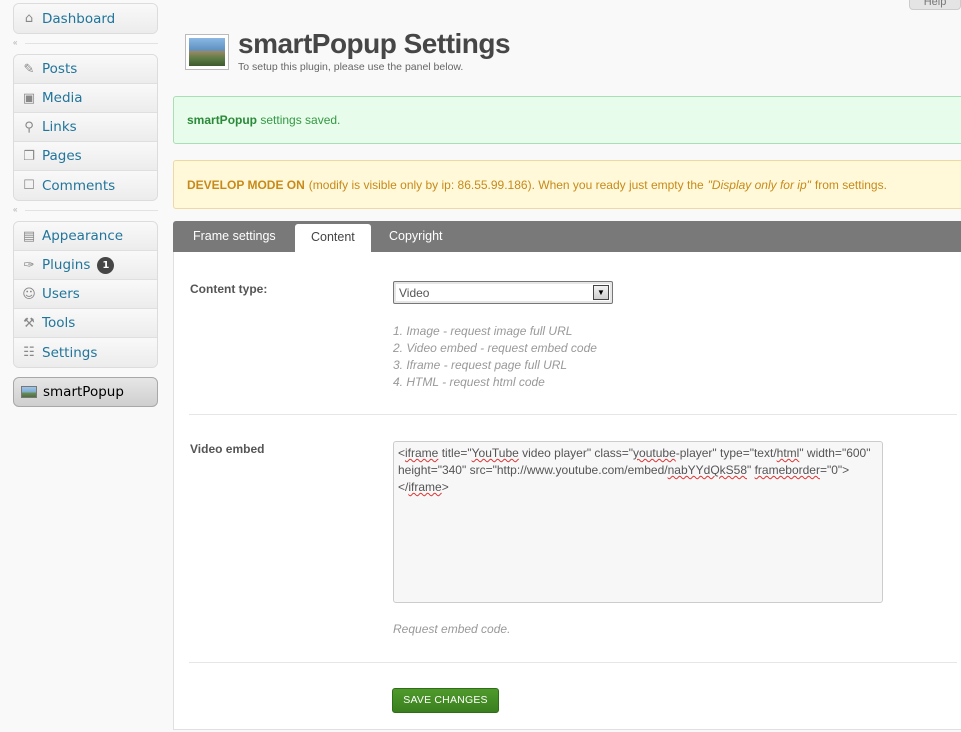 The image size is (961, 732). Describe the element at coordinates (85, 98) in the screenshot. I see `sidebar-item-media: ▣ Media` at that location.